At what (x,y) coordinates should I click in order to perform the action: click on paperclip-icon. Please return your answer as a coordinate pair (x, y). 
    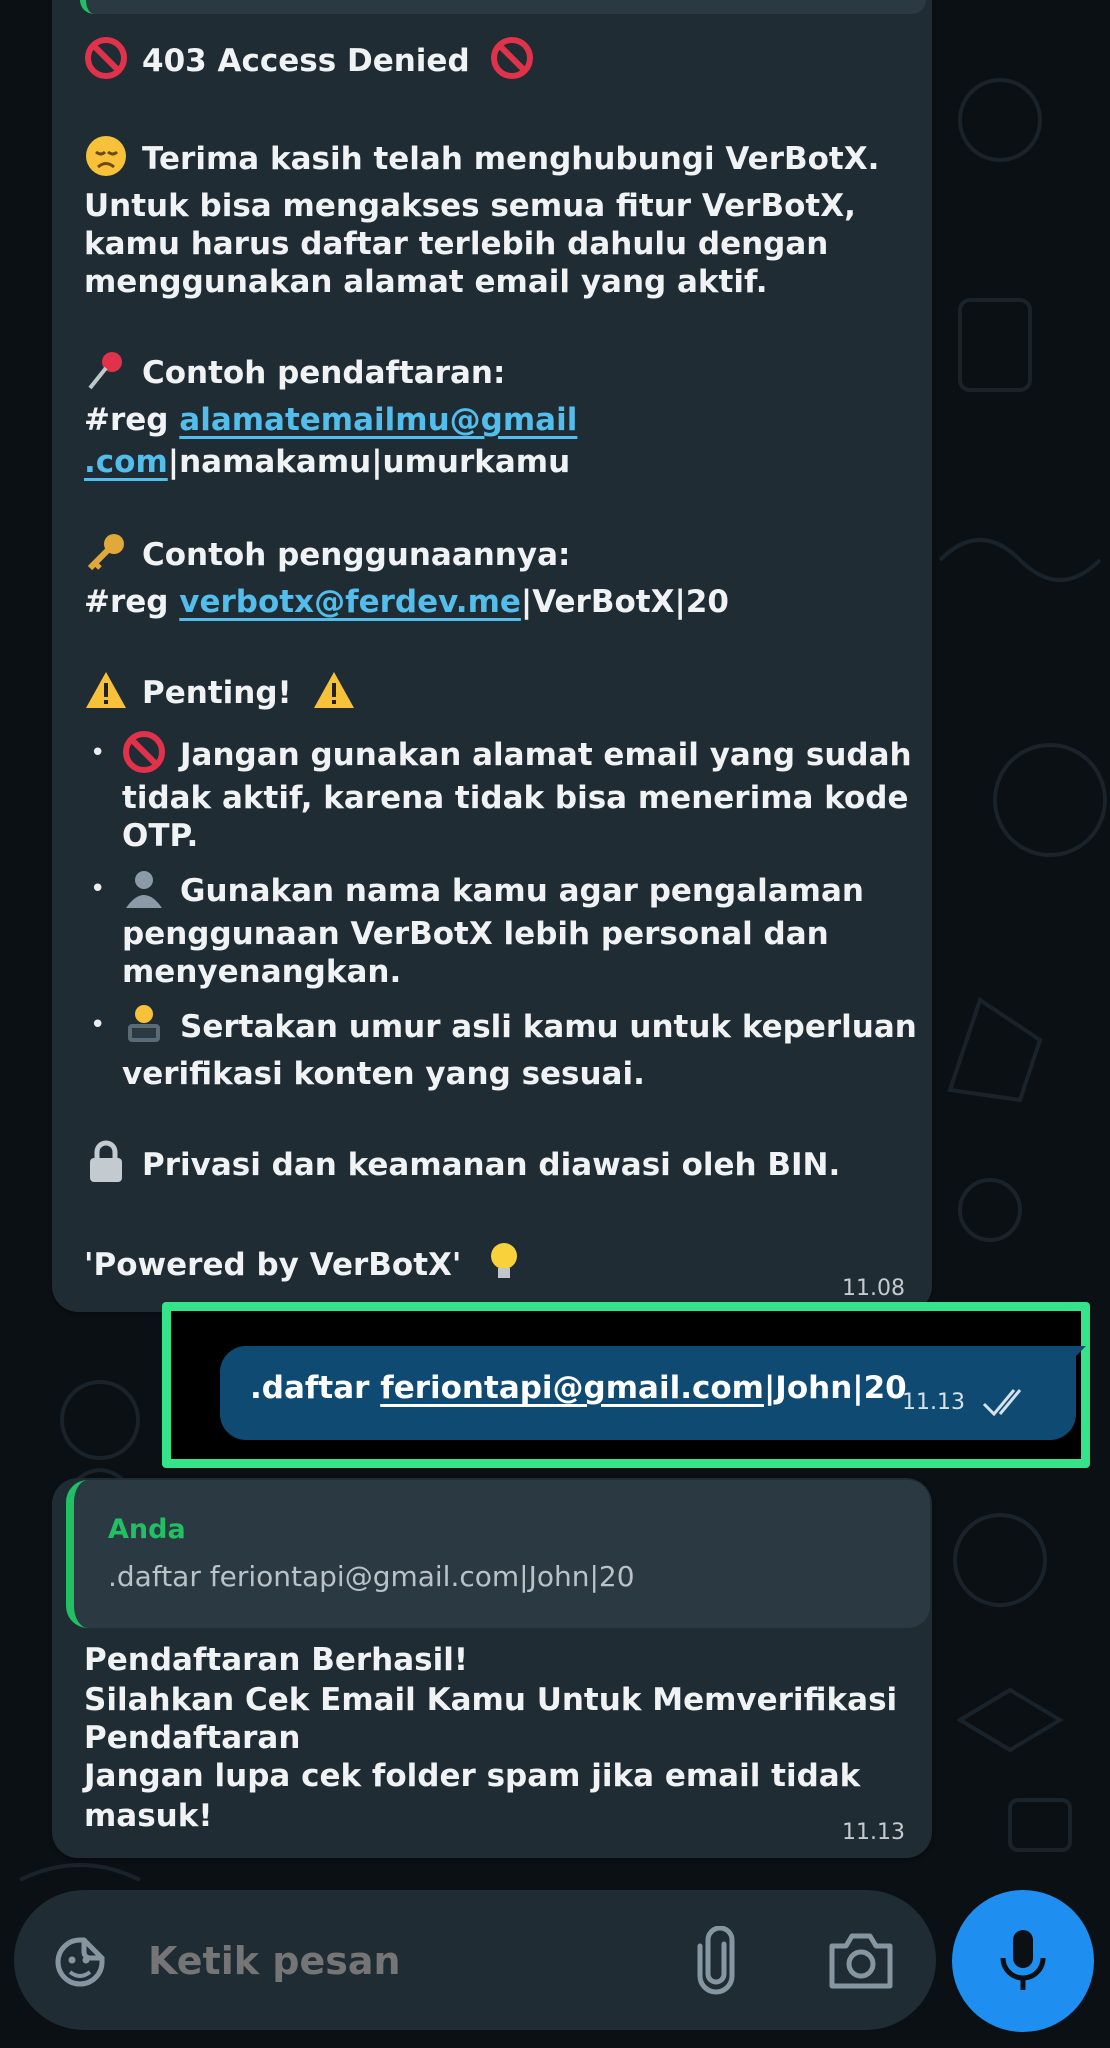
    Looking at the image, I should click on (717, 1961).